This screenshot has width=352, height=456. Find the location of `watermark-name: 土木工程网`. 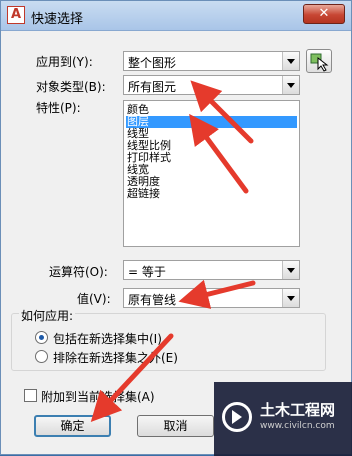

watermark-name: 土木工程网 is located at coordinates (298, 410).